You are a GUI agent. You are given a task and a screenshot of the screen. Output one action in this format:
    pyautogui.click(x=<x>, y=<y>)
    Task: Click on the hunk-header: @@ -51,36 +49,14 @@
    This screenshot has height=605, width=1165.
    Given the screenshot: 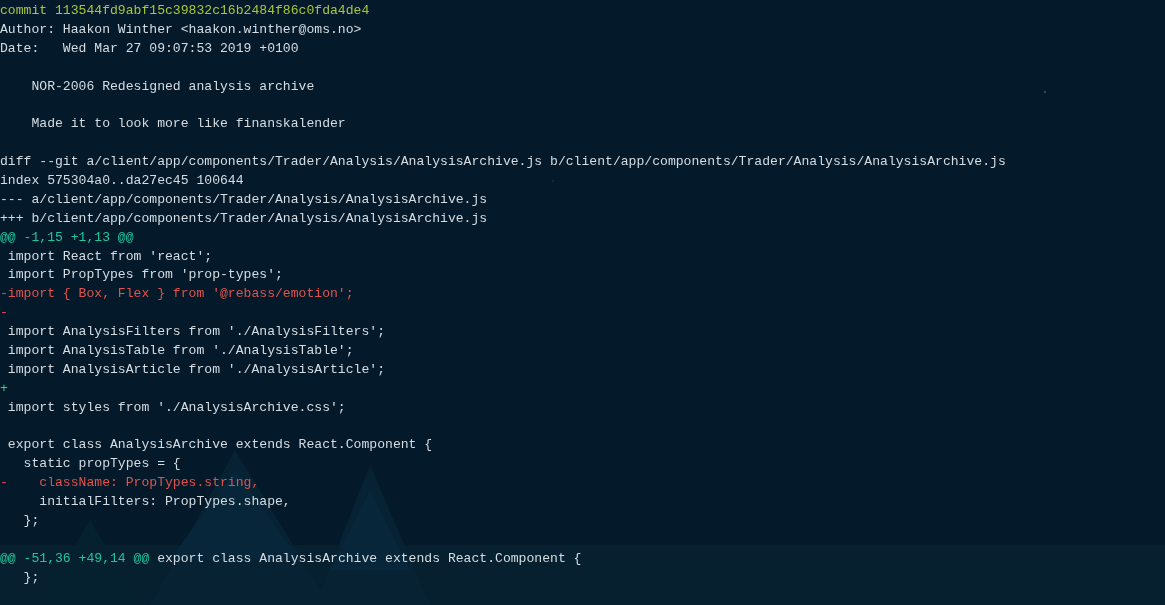 What is the action you would take?
    pyautogui.click(x=75, y=558)
    